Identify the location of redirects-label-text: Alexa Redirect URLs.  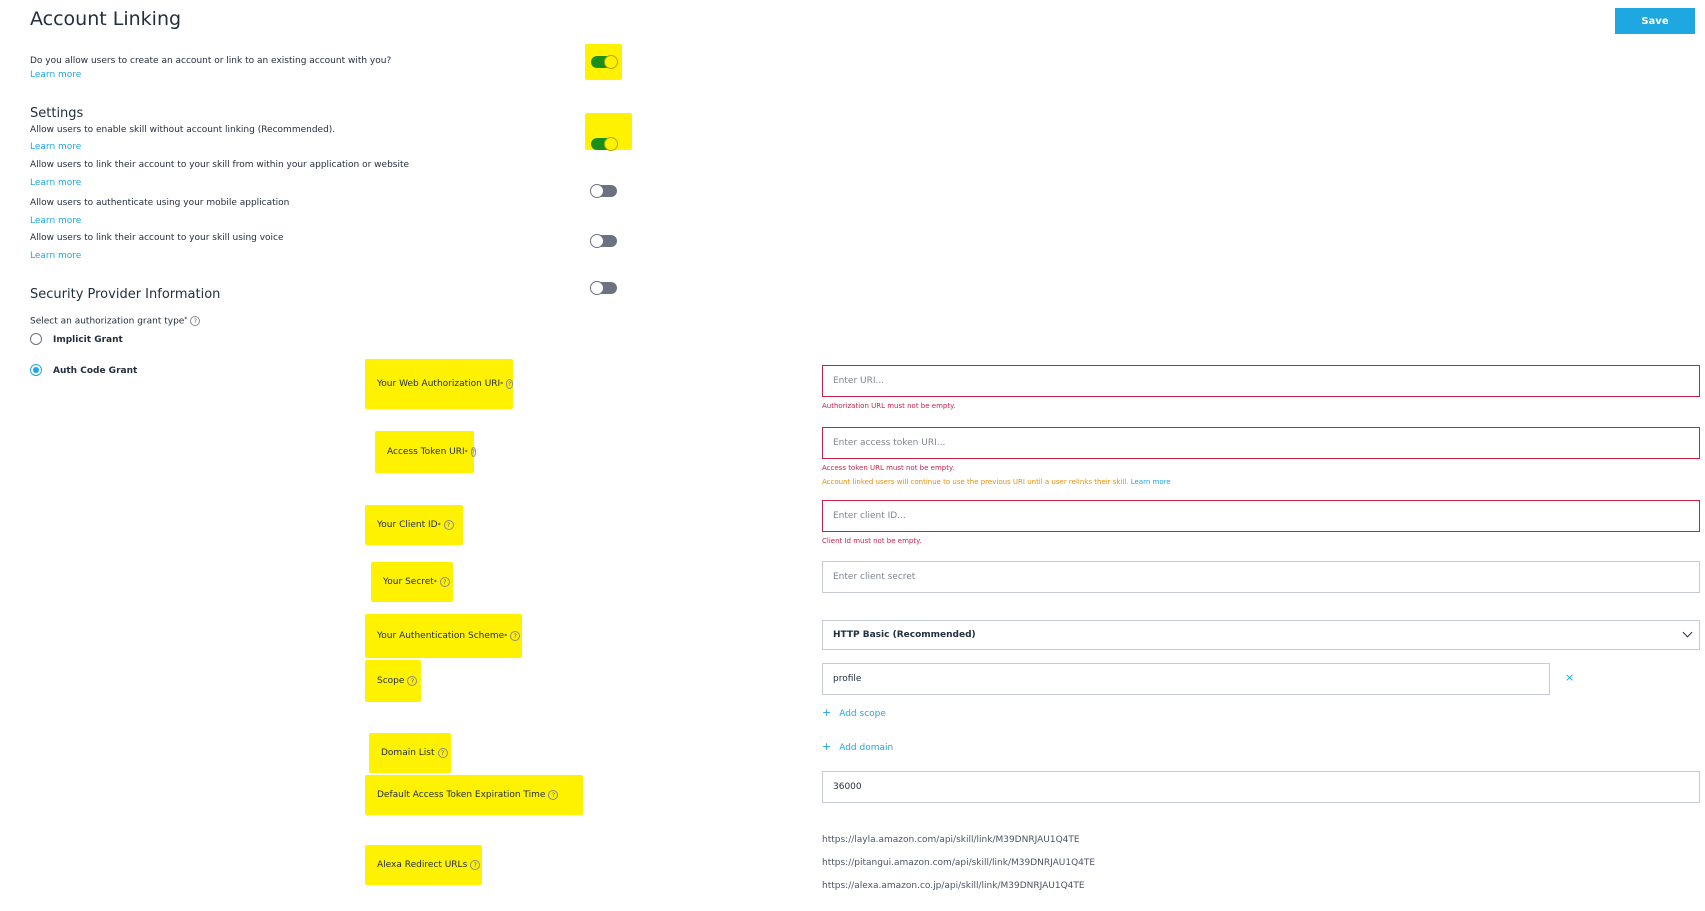
(422, 865).